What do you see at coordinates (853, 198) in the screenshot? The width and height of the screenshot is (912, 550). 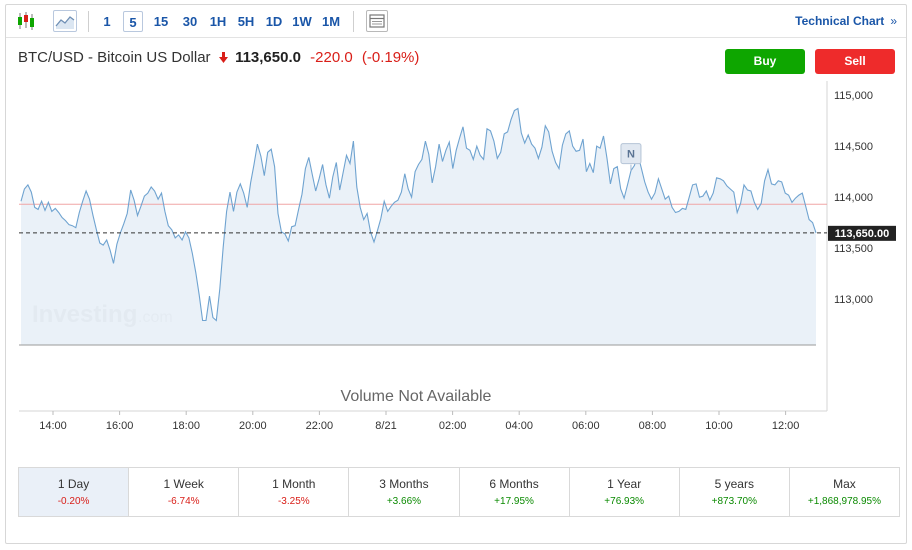 I see `y-tick-label: 114,000` at bounding box center [853, 198].